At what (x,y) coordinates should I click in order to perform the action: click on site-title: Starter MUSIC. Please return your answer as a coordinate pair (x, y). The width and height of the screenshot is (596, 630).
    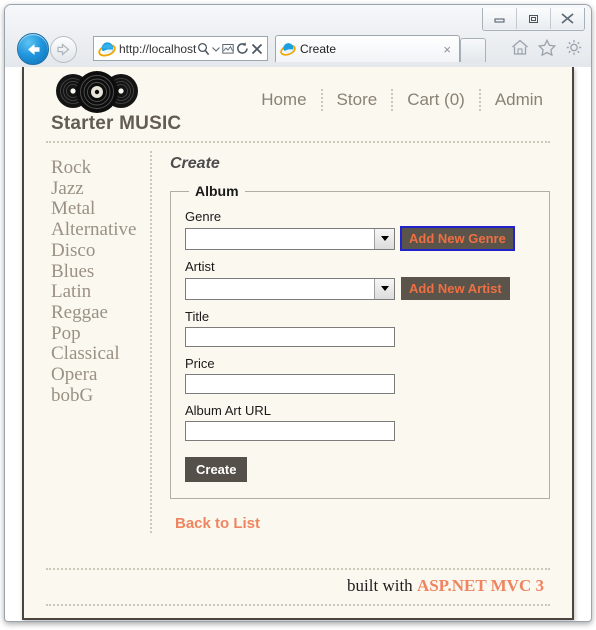
    Looking at the image, I should click on (116, 123).